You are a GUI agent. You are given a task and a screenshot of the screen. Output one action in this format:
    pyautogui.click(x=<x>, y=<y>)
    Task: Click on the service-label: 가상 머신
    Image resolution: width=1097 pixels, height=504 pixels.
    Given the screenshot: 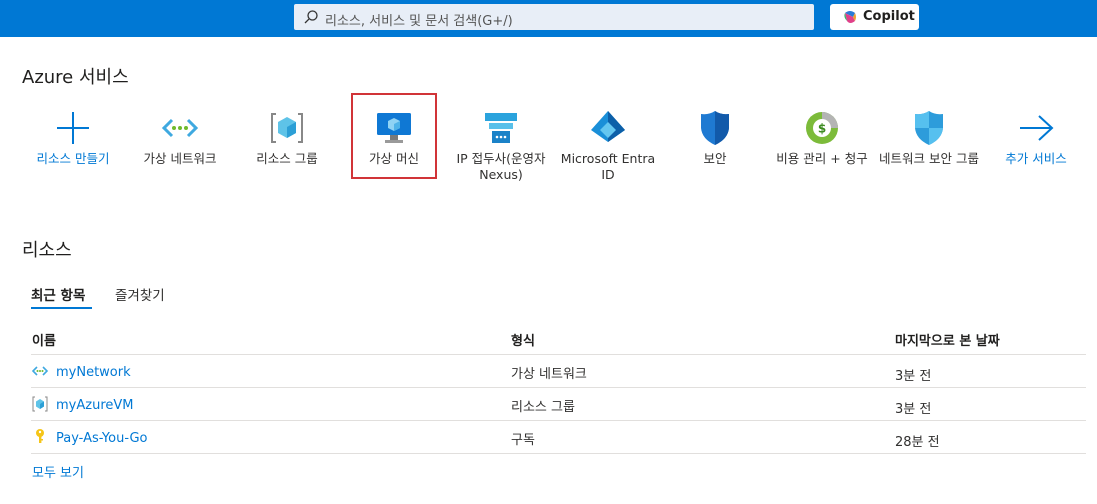 What is the action you would take?
    pyautogui.click(x=394, y=158)
    